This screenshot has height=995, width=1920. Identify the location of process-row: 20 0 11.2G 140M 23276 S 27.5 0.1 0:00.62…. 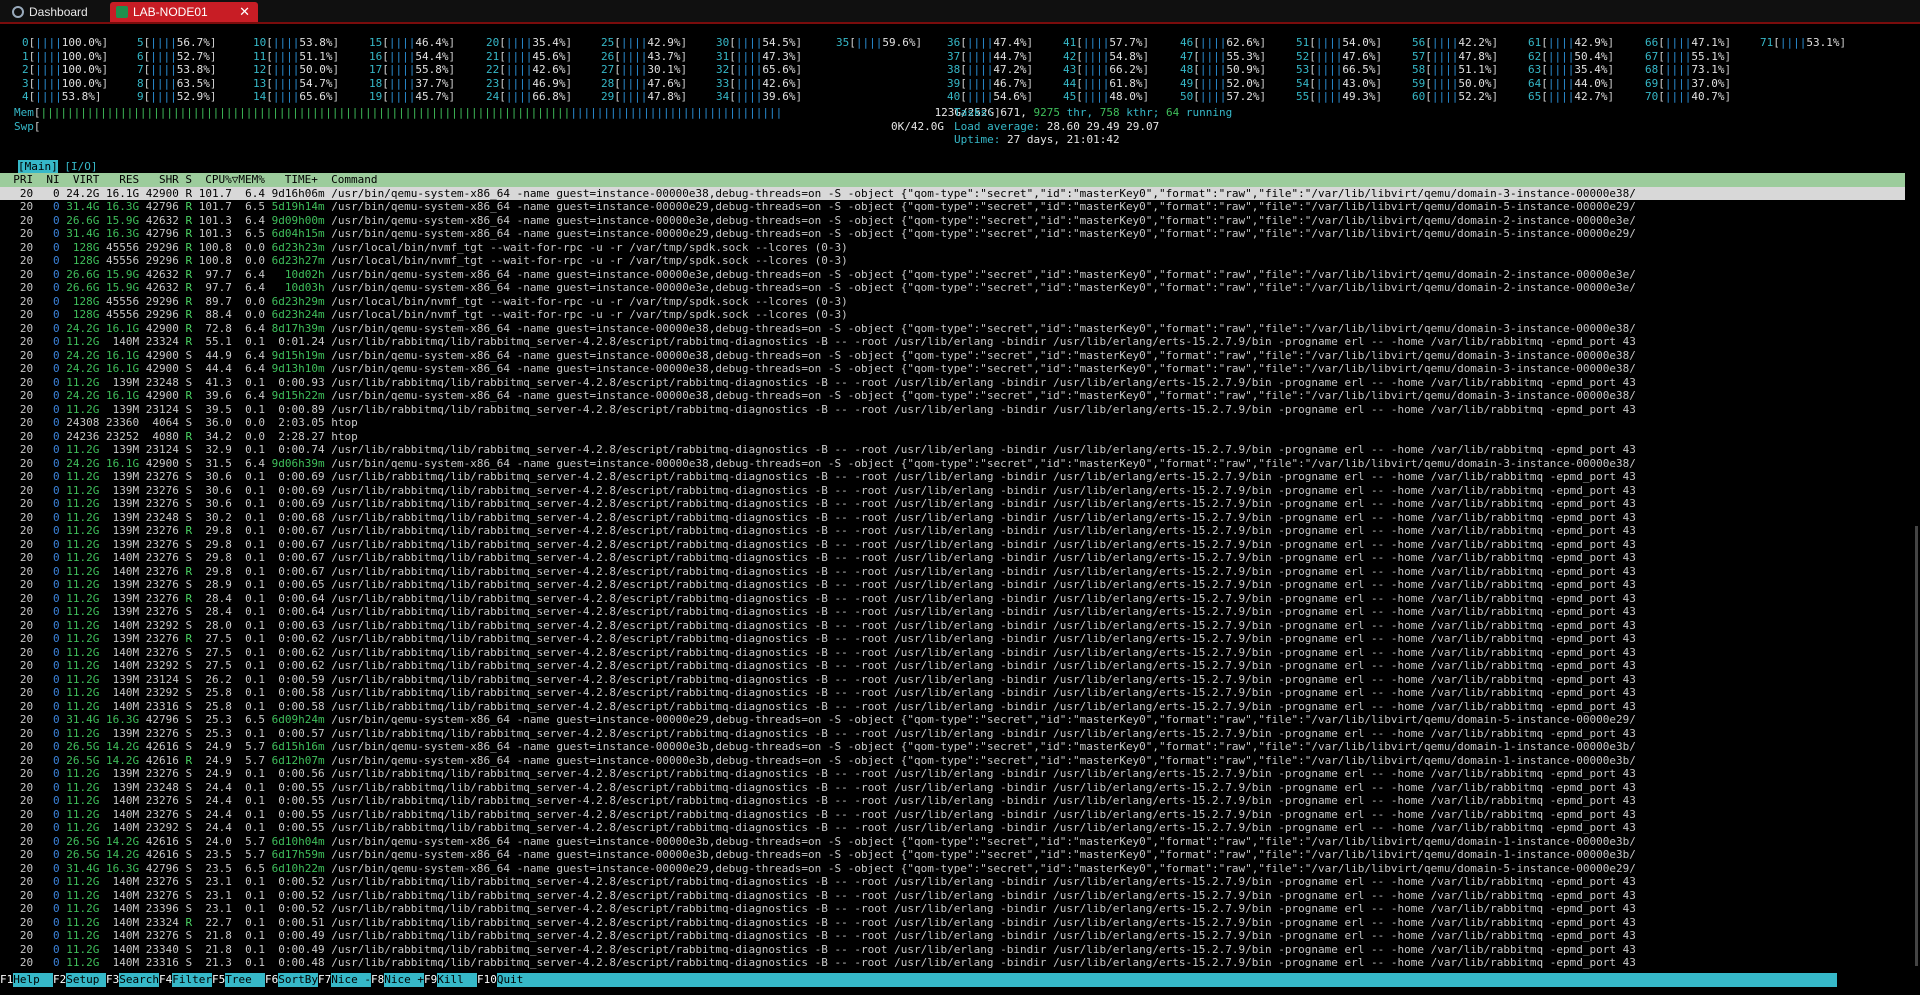
(952, 653).